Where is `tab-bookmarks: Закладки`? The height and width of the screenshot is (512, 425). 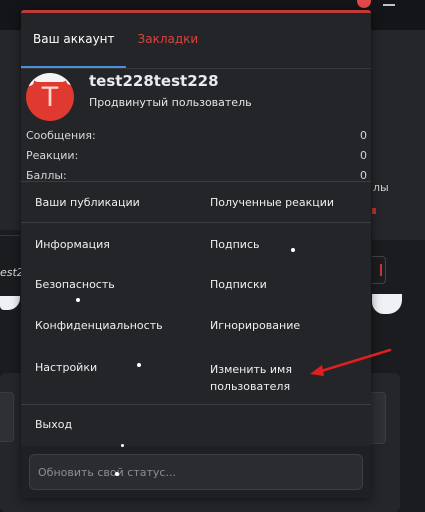 tab-bookmarks: Закладки is located at coordinates (168, 40).